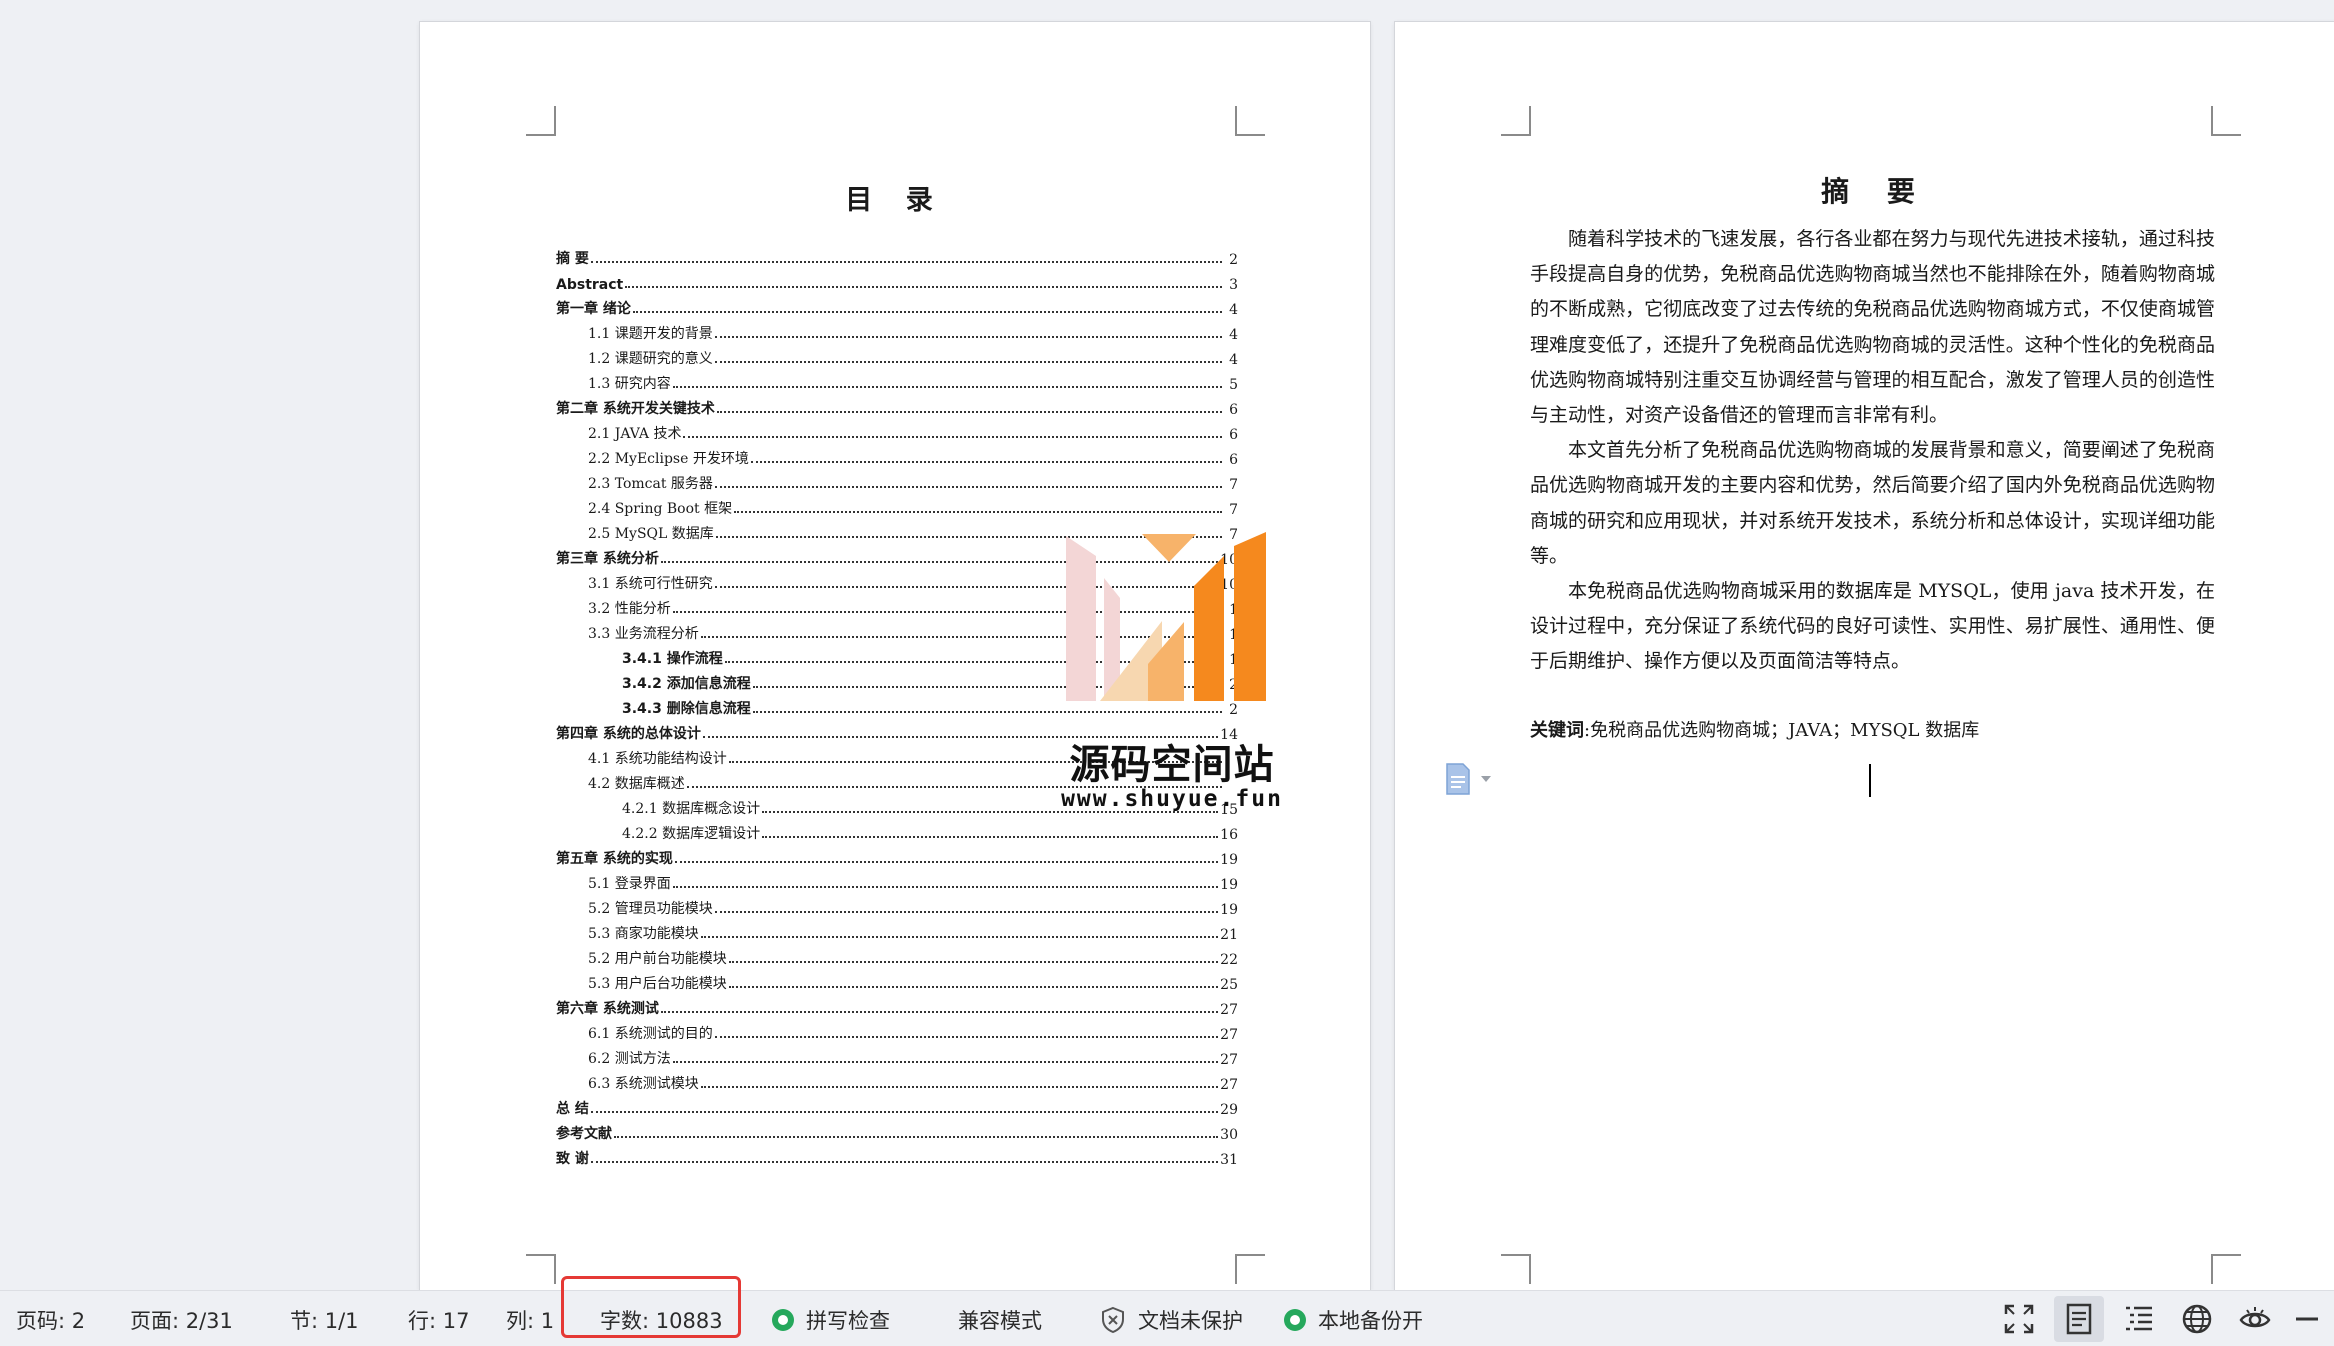 The image size is (2334, 1346). I want to click on toc-entry: 参考文献 30, so click(897, 1132).